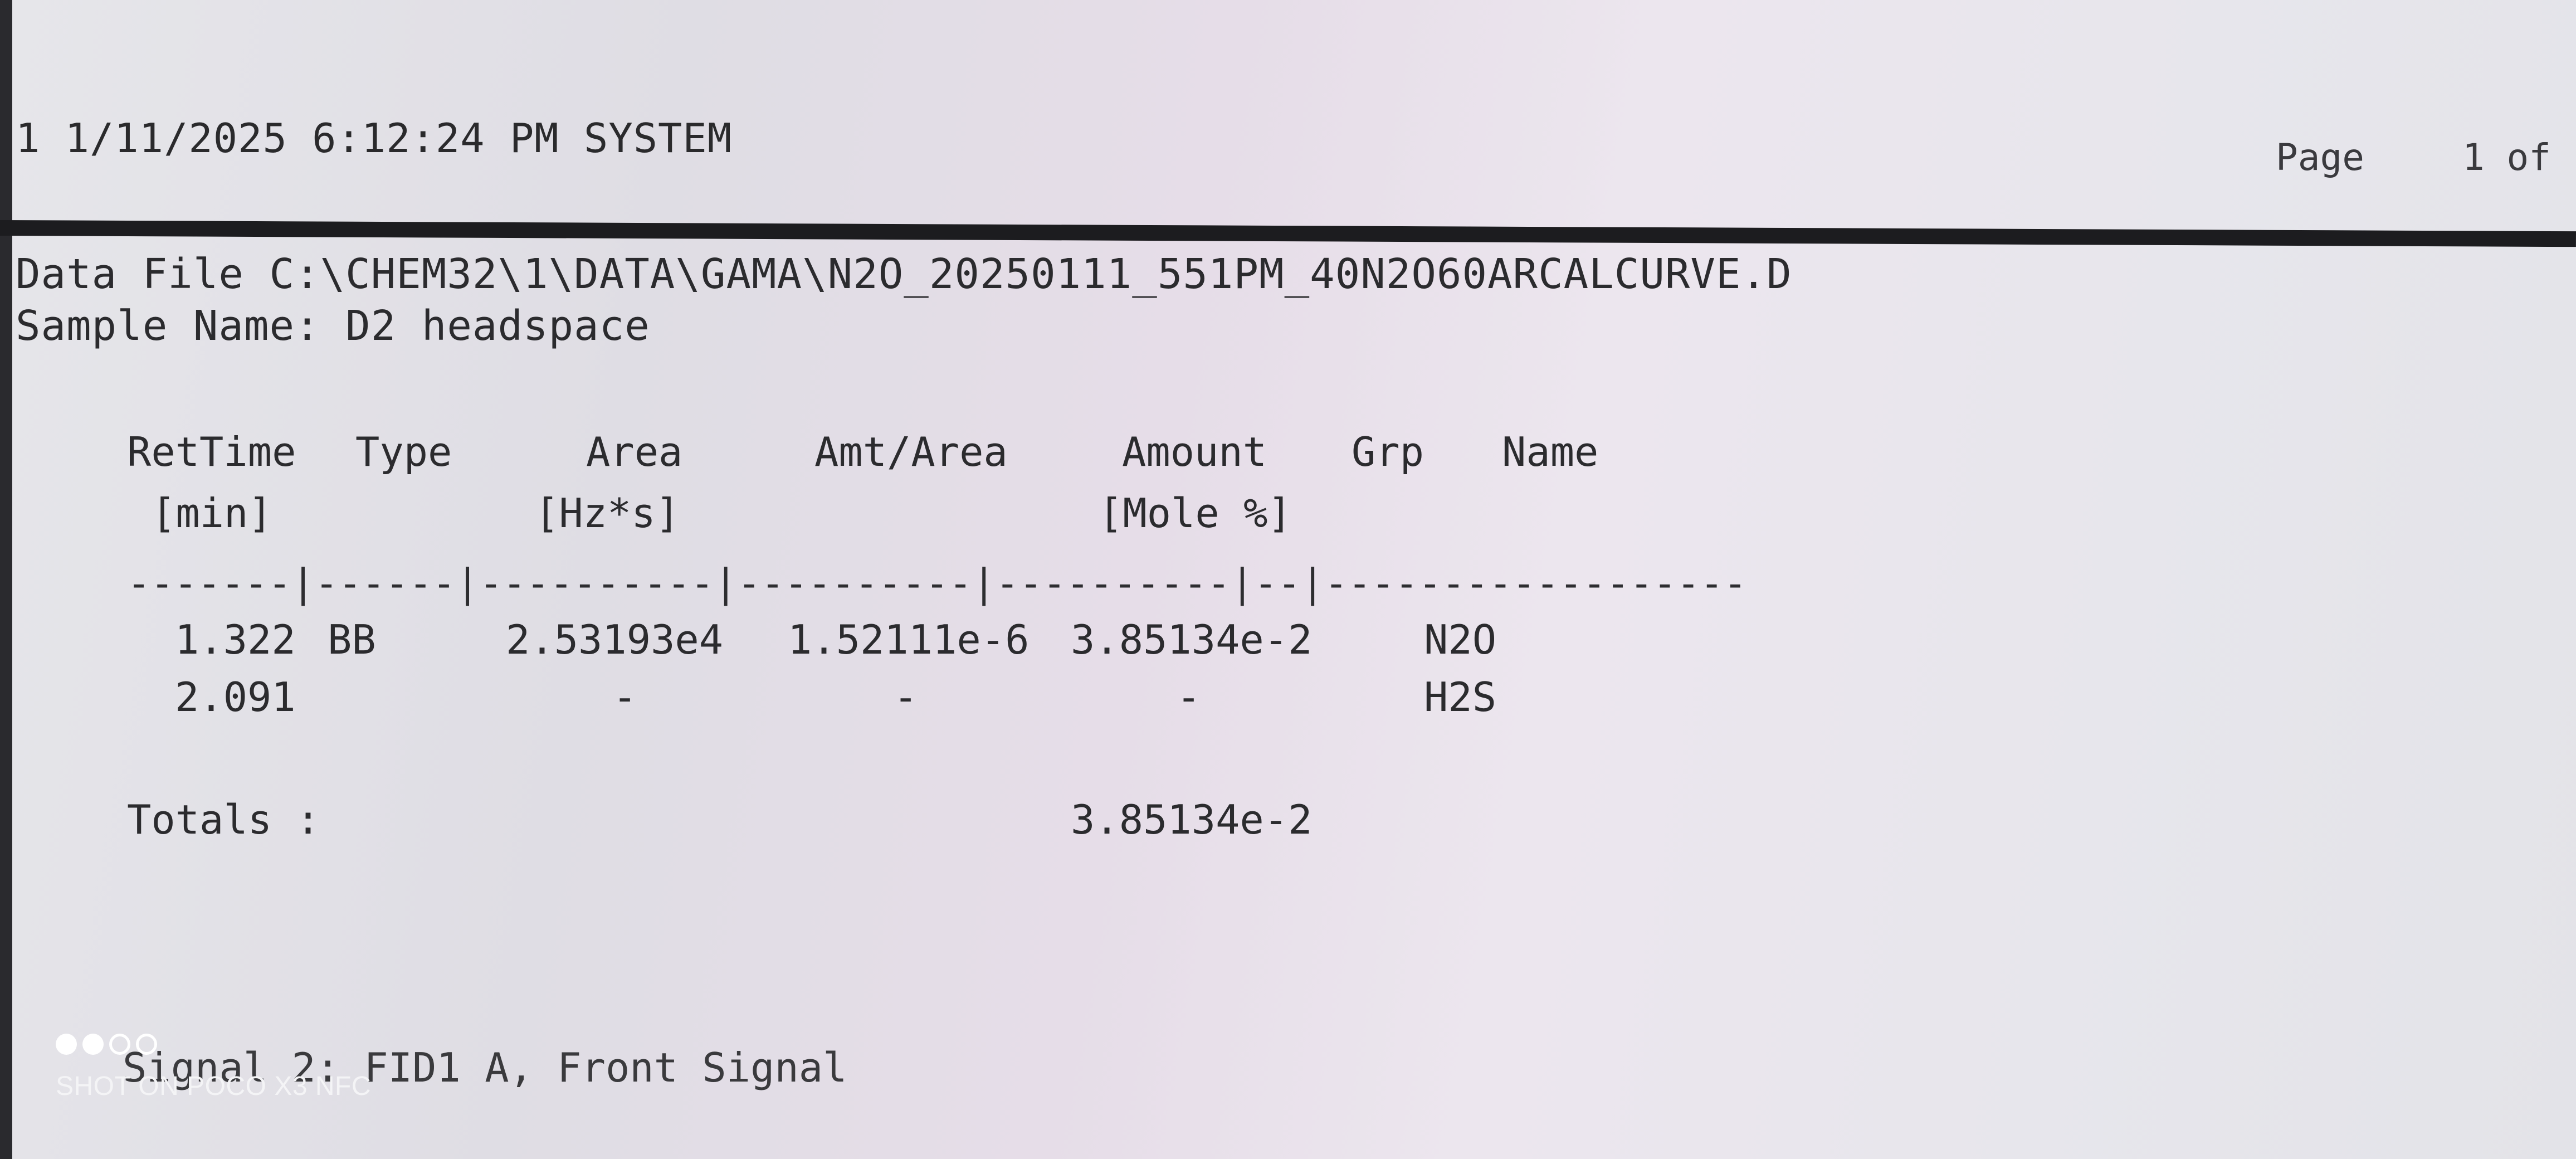 The height and width of the screenshot is (1159, 2576). I want to click on sample-name: Sample Name: D2 headspace, so click(333, 326).